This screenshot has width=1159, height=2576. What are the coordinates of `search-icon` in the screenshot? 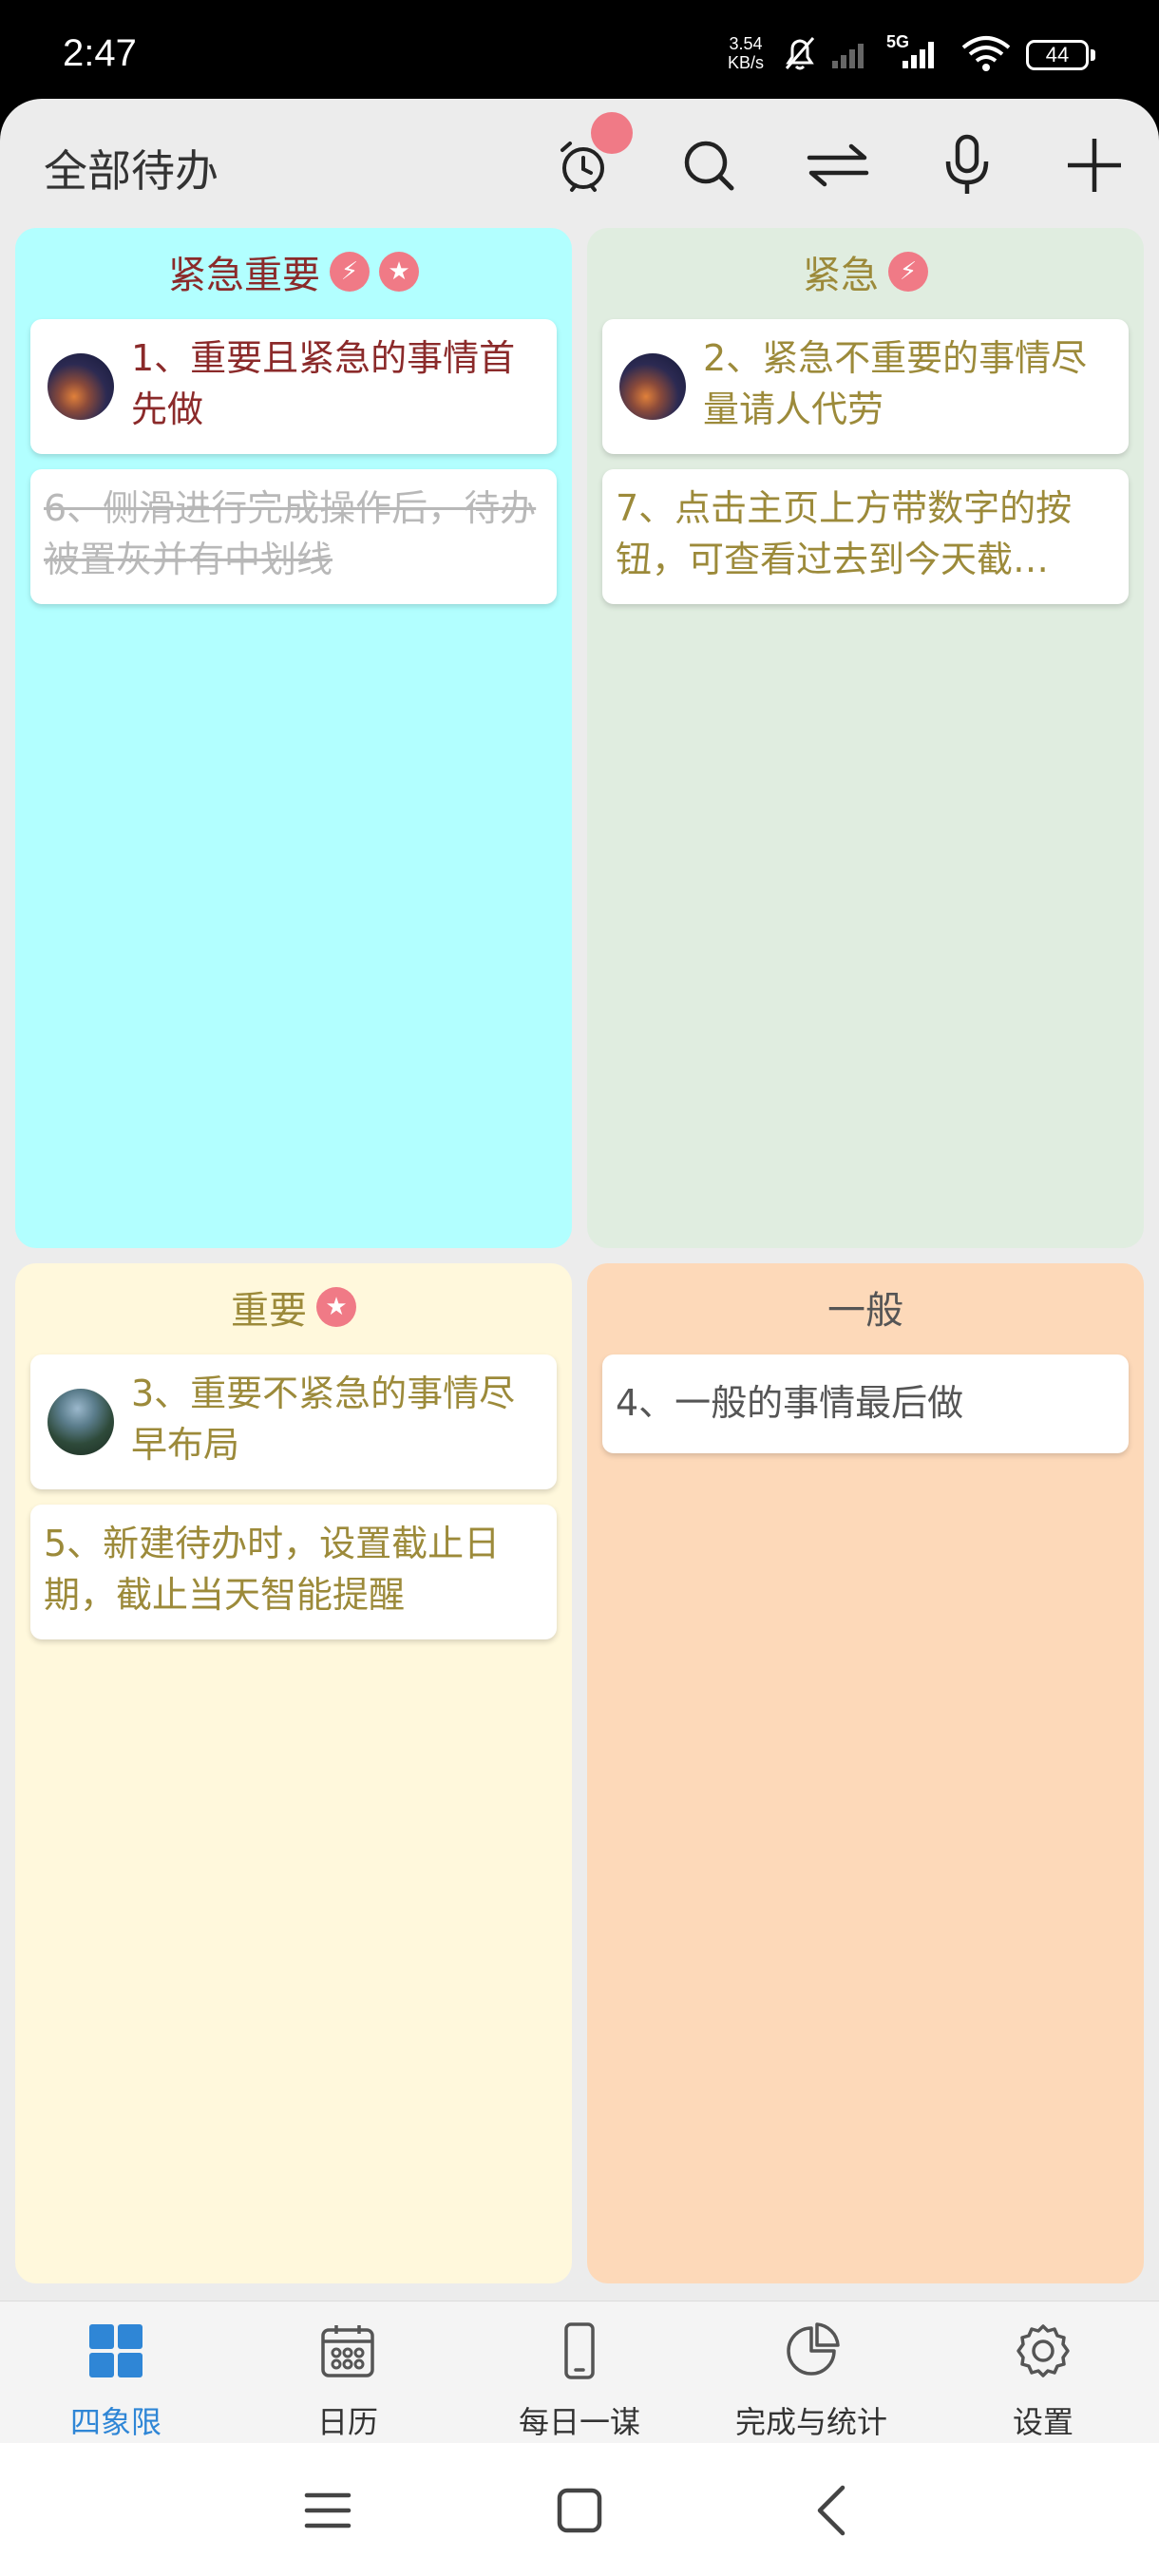 It's located at (709, 166).